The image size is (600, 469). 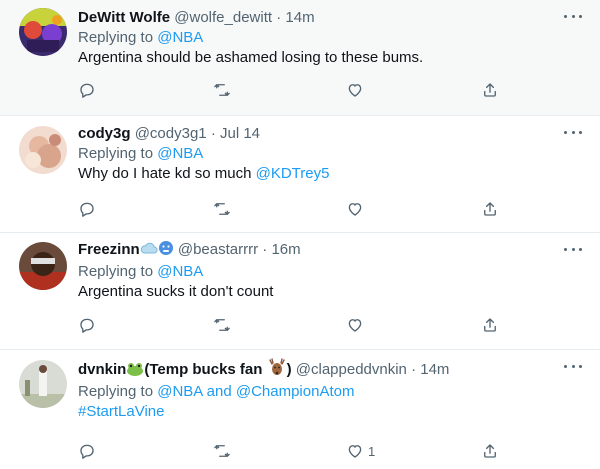 What do you see at coordinates (334, 18) in the screenshot?
I see `tweet-header: DeWitt Wolfe @wolfe_dewitt · 14m` at bounding box center [334, 18].